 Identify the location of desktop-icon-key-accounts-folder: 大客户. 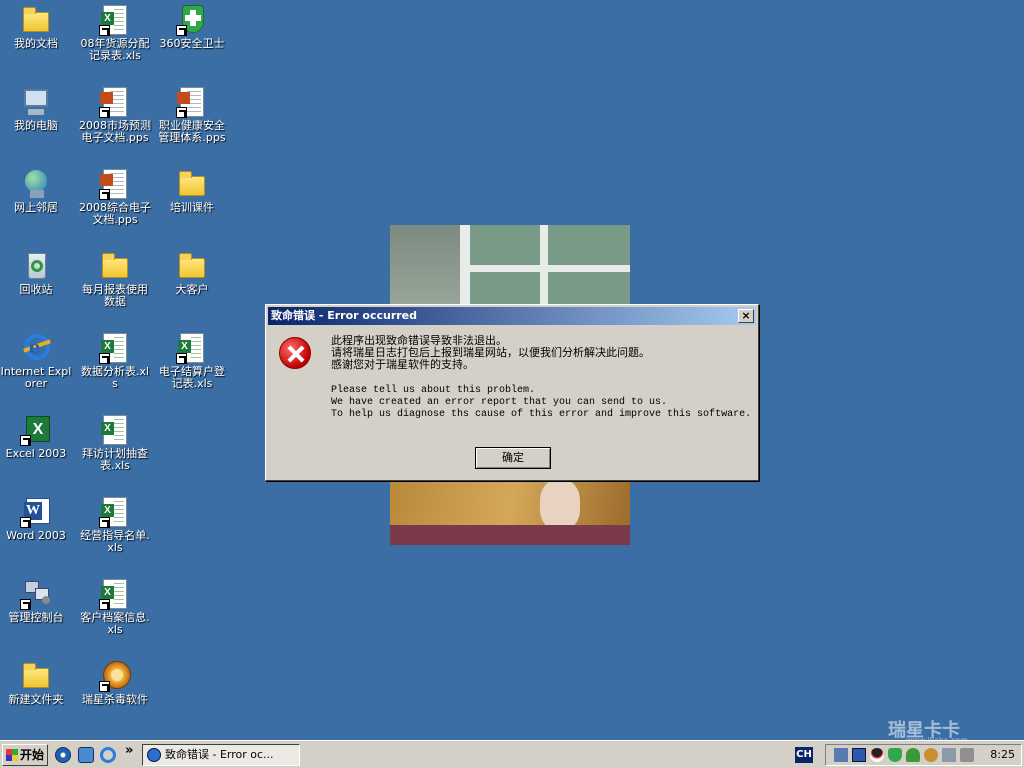
(192, 273).